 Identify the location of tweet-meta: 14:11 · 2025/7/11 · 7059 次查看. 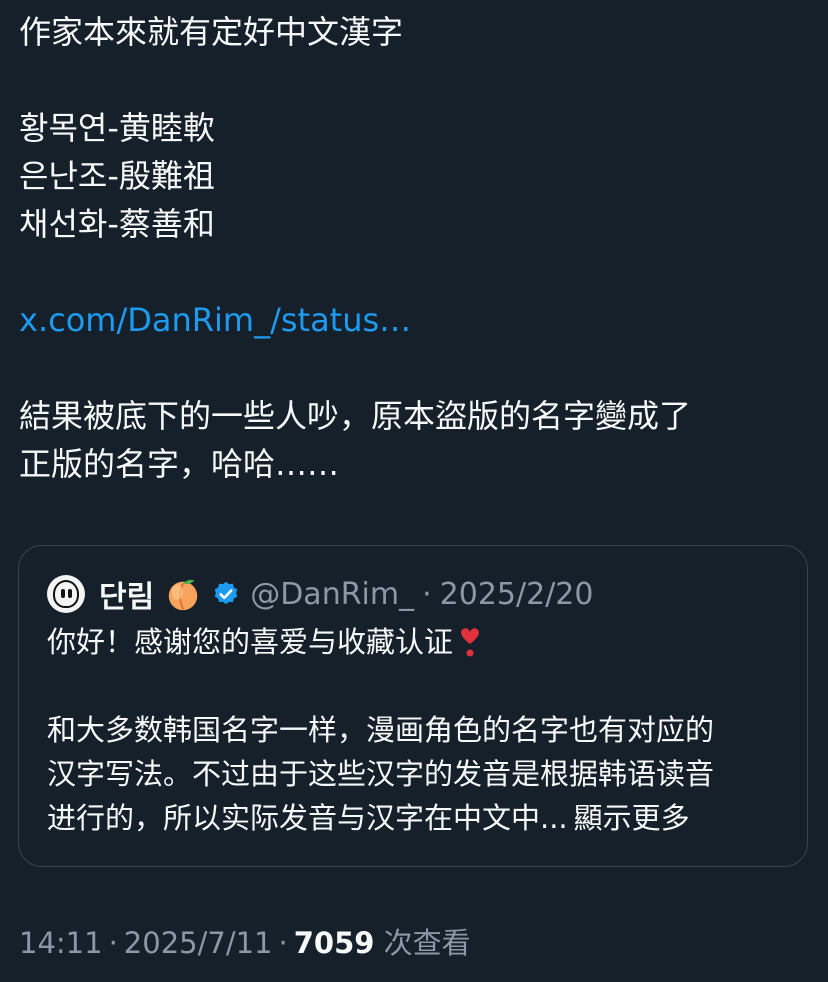
(245, 941).